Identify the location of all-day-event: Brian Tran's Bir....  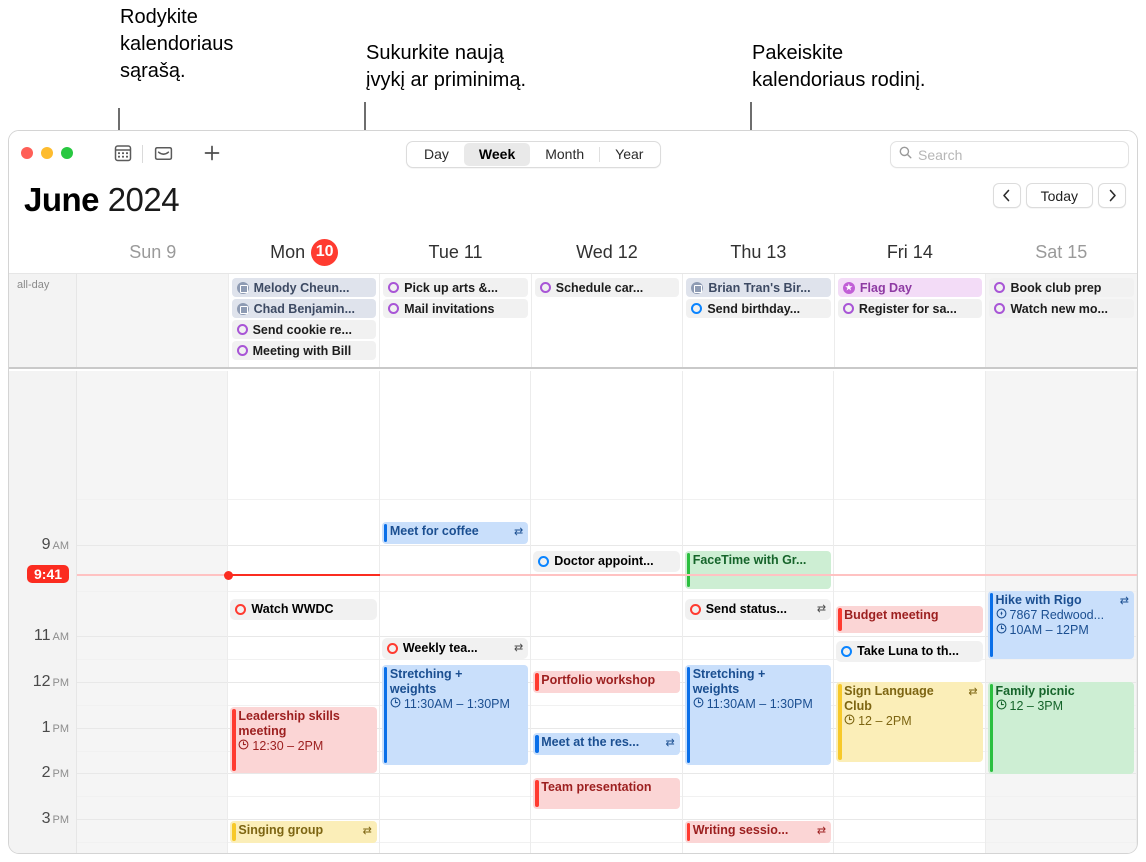
(758, 287).